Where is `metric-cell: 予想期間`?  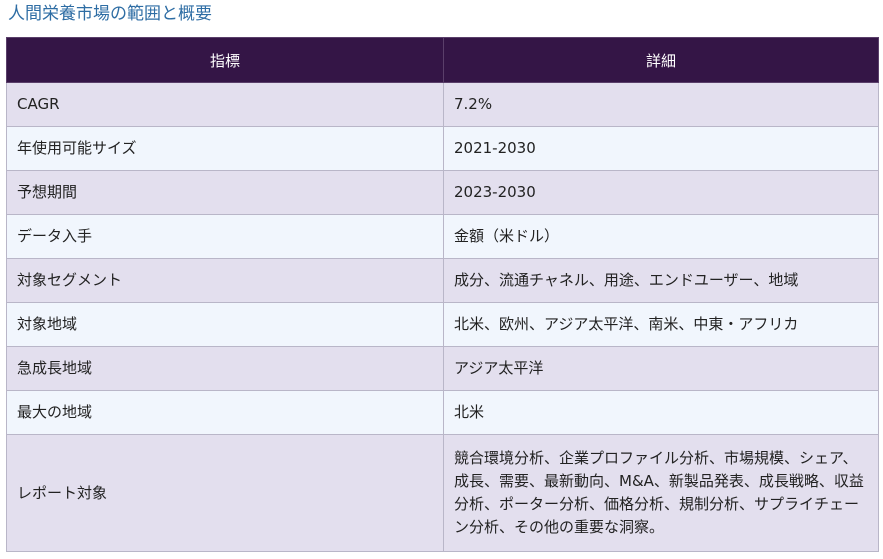 metric-cell: 予想期間 is located at coordinates (225, 192).